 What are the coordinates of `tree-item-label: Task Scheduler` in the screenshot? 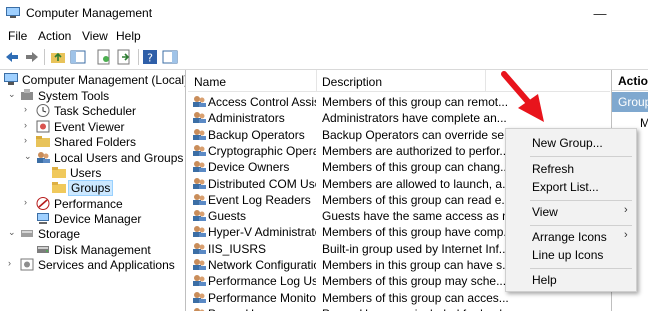 It's located at (95, 111).